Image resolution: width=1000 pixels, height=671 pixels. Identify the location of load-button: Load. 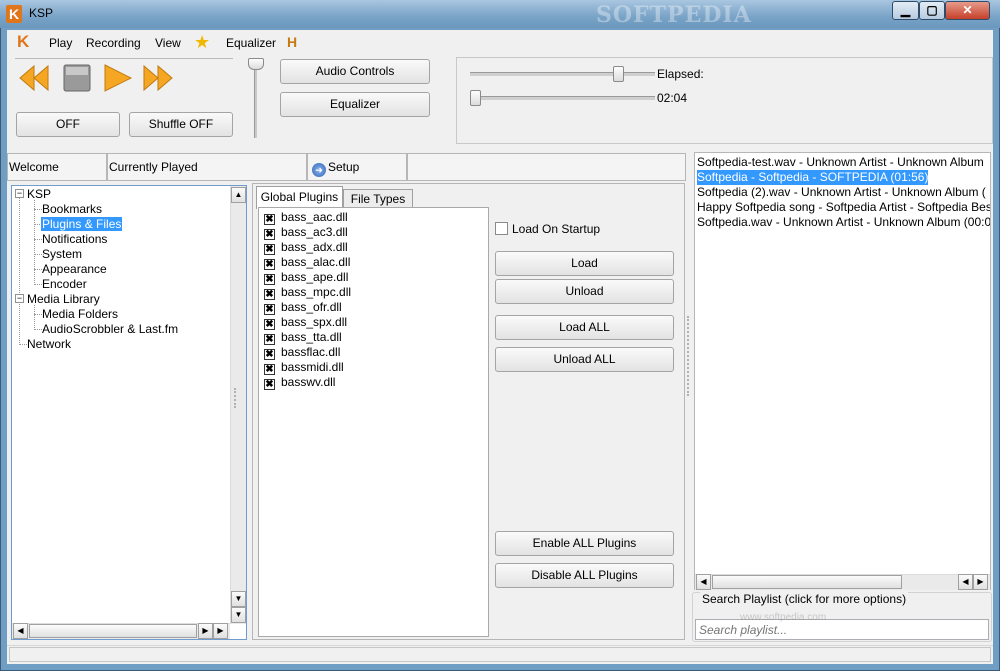
(584, 263).